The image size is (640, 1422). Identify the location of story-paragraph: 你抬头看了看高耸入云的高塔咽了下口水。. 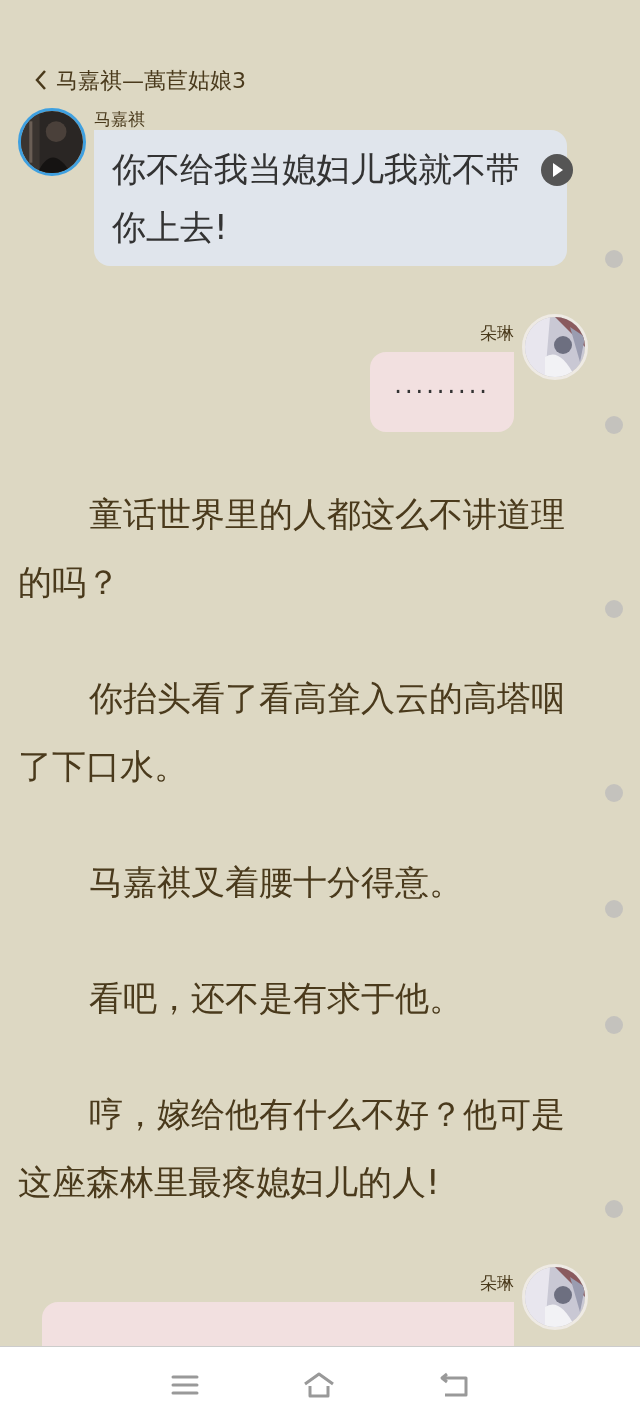
(292, 732).